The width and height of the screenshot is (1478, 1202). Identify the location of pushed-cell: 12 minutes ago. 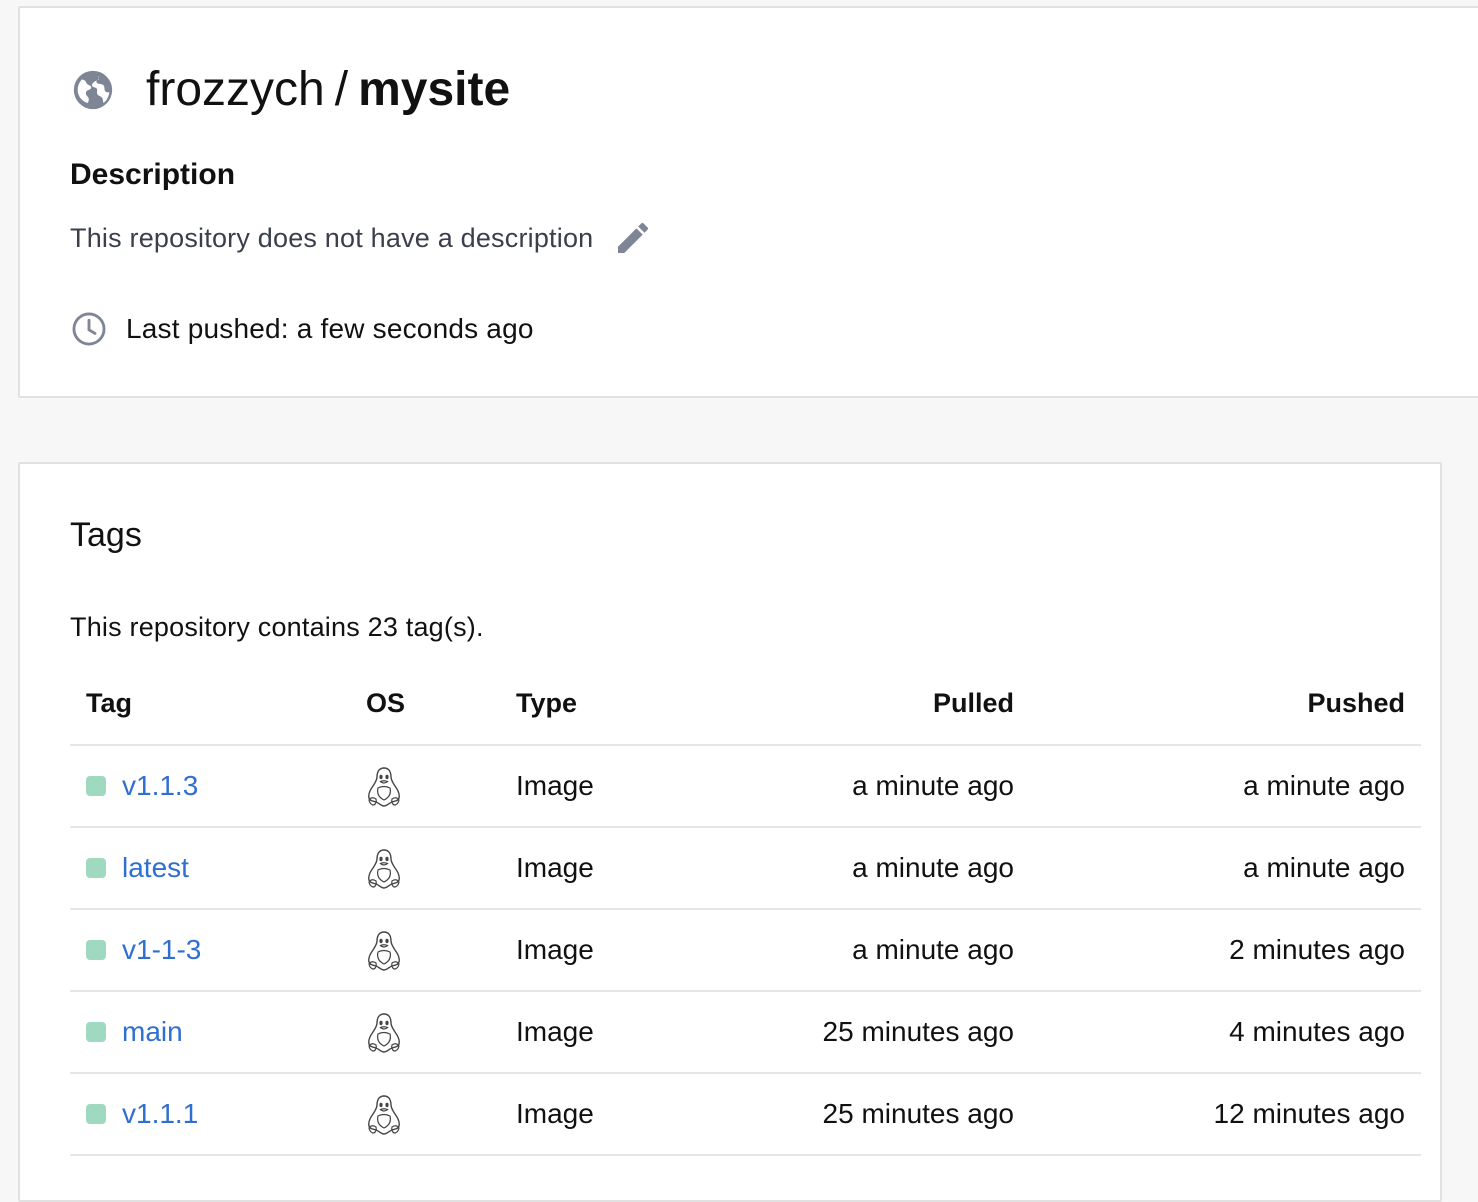
(1309, 1113).